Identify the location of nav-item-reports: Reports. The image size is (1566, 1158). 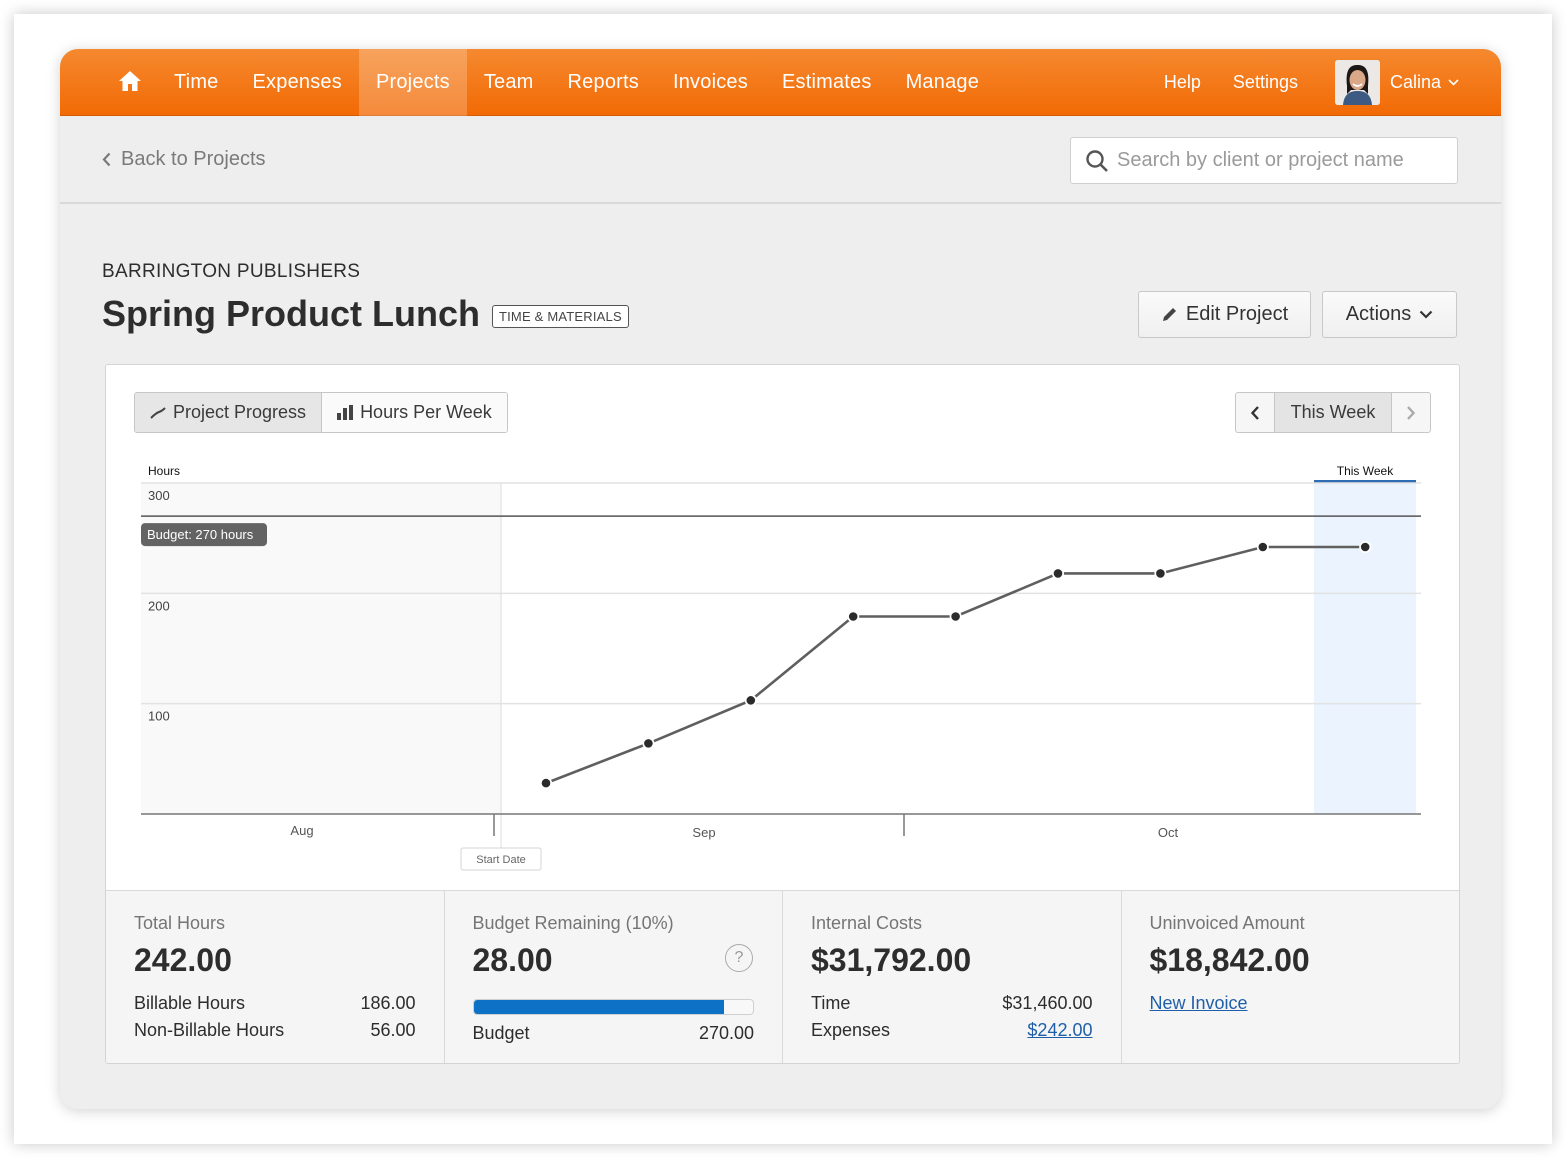
(603, 82).